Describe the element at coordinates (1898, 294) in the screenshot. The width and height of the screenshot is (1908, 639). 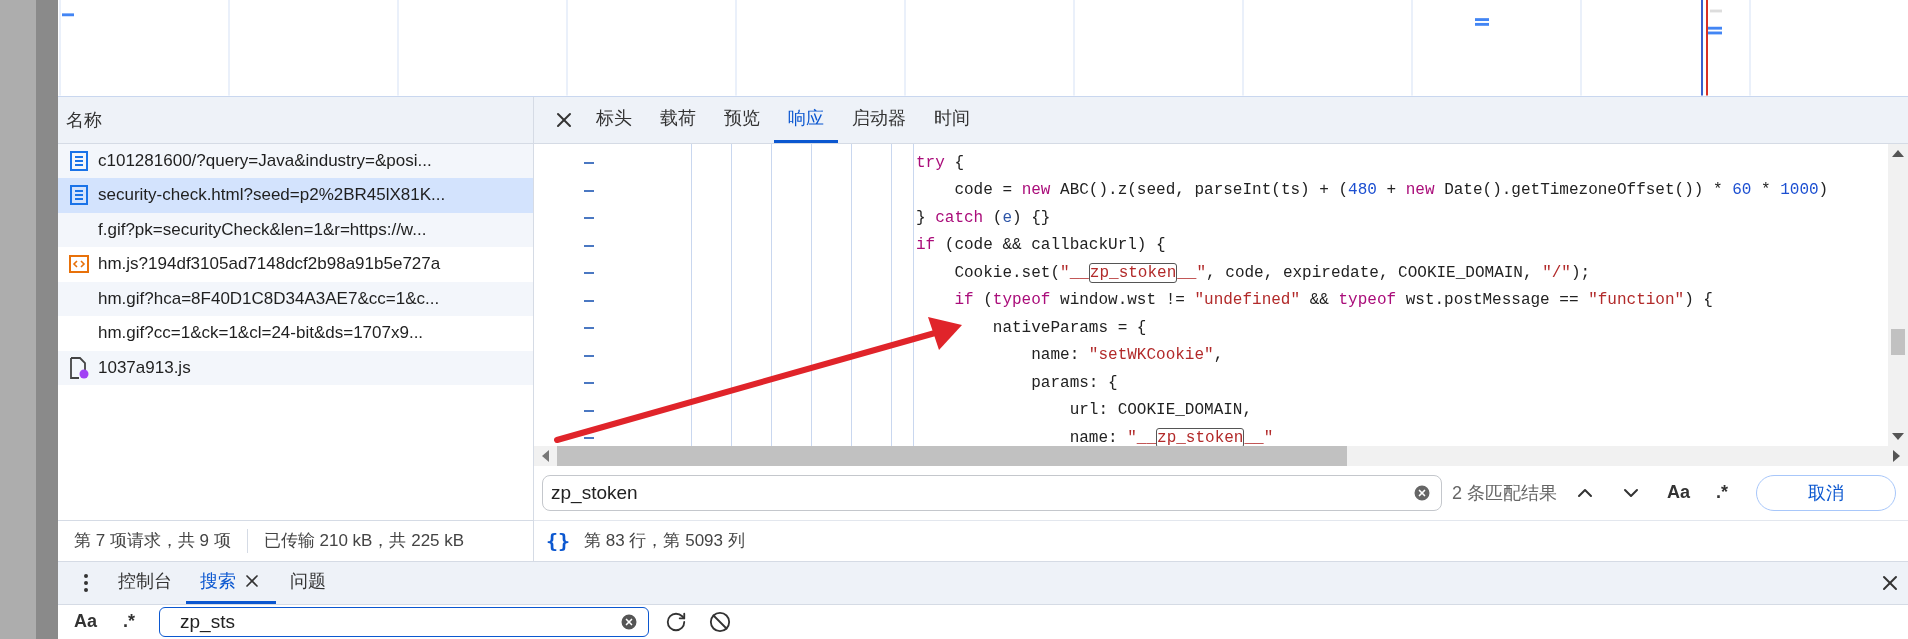
I see `vertical-scrollbar` at that location.